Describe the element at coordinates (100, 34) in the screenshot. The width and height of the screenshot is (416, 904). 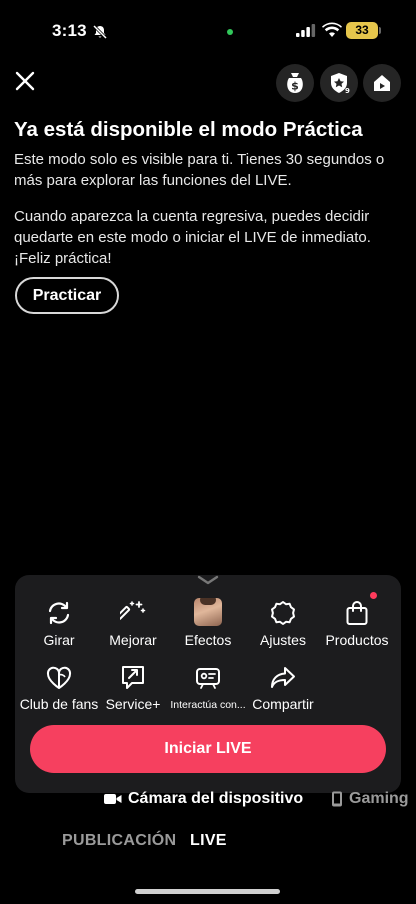
I see `bell-off-icon` at that location.